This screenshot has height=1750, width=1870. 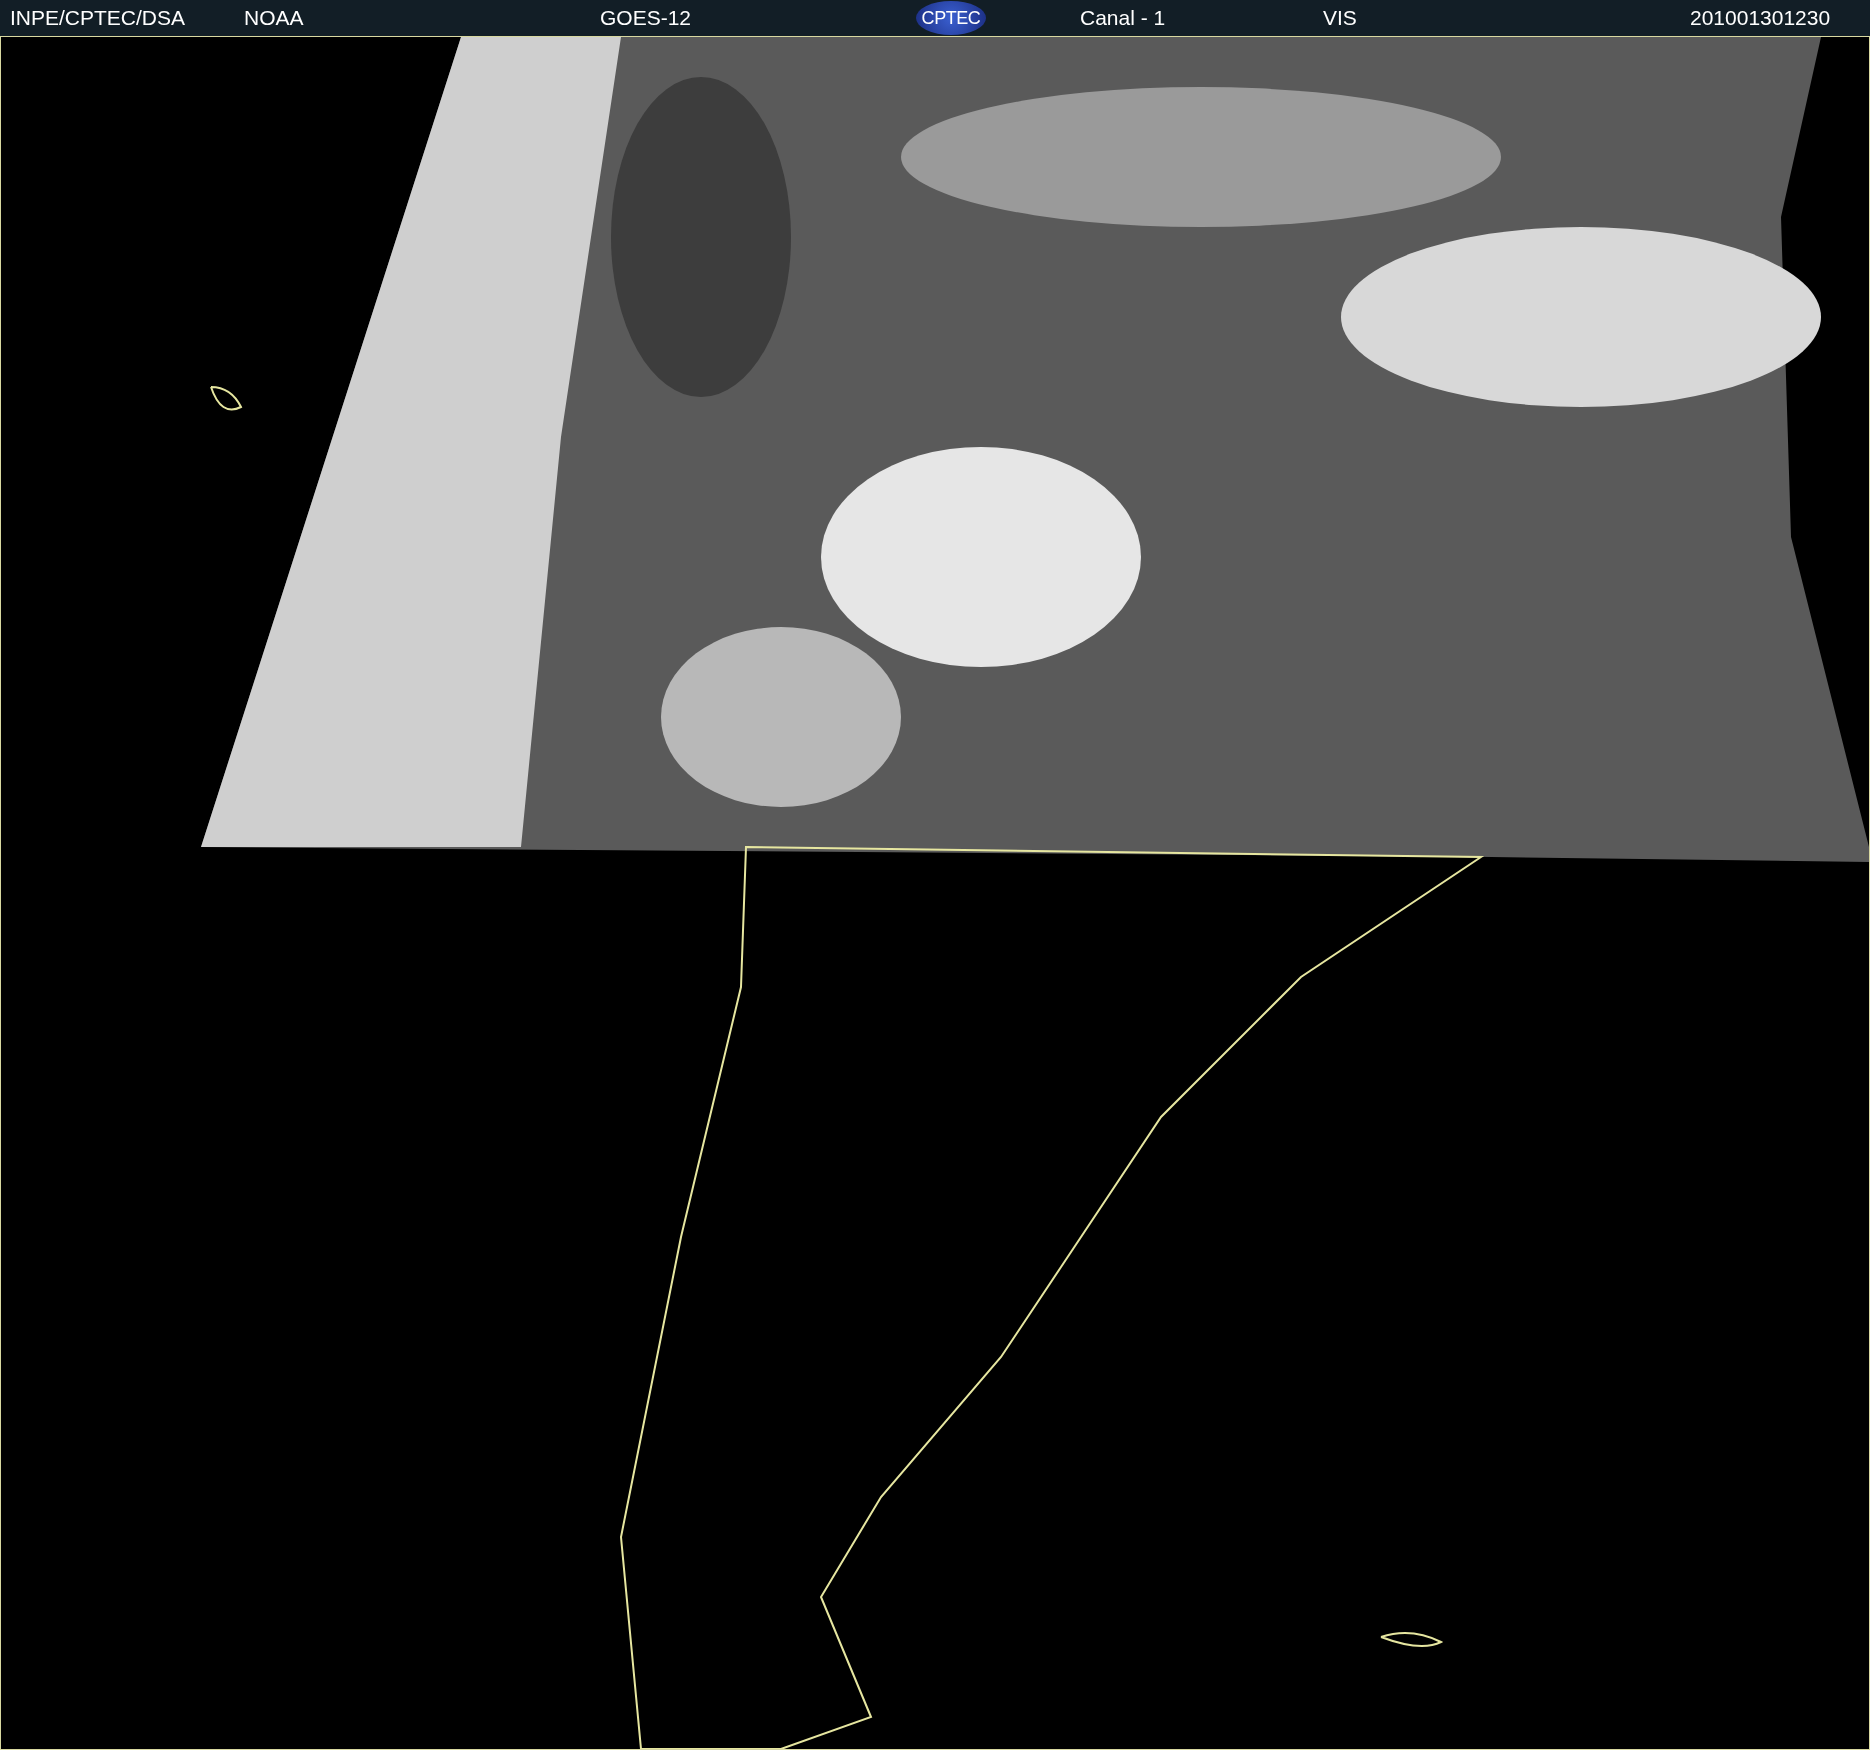 What do you see at coordinates (274, 18) in the screenshot?
I see `agency-label: NOAA` at bounding box center [274, 18].